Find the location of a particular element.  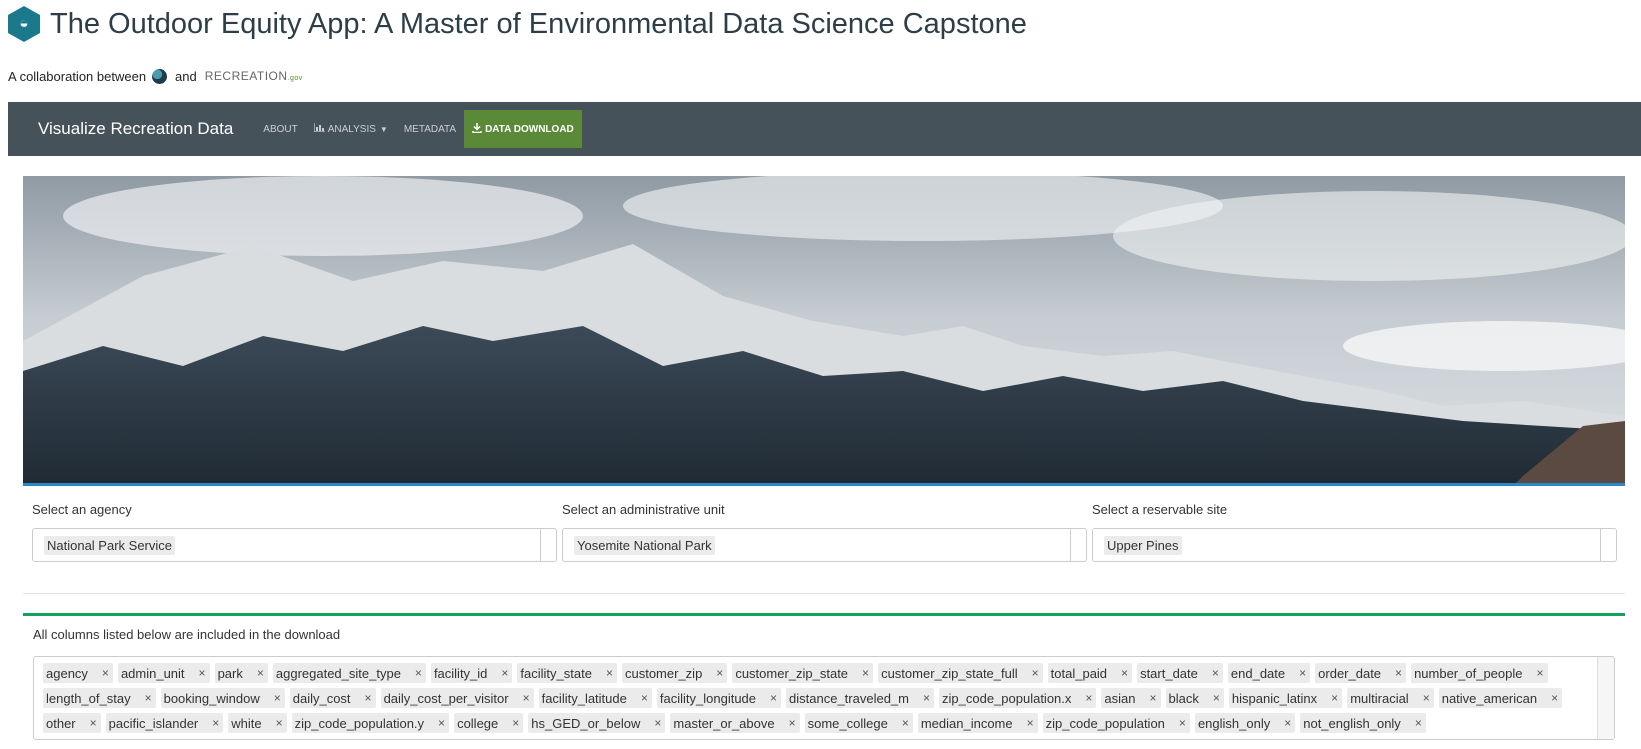

site-select: Upper Pines is located at coordinates (1354, 545).